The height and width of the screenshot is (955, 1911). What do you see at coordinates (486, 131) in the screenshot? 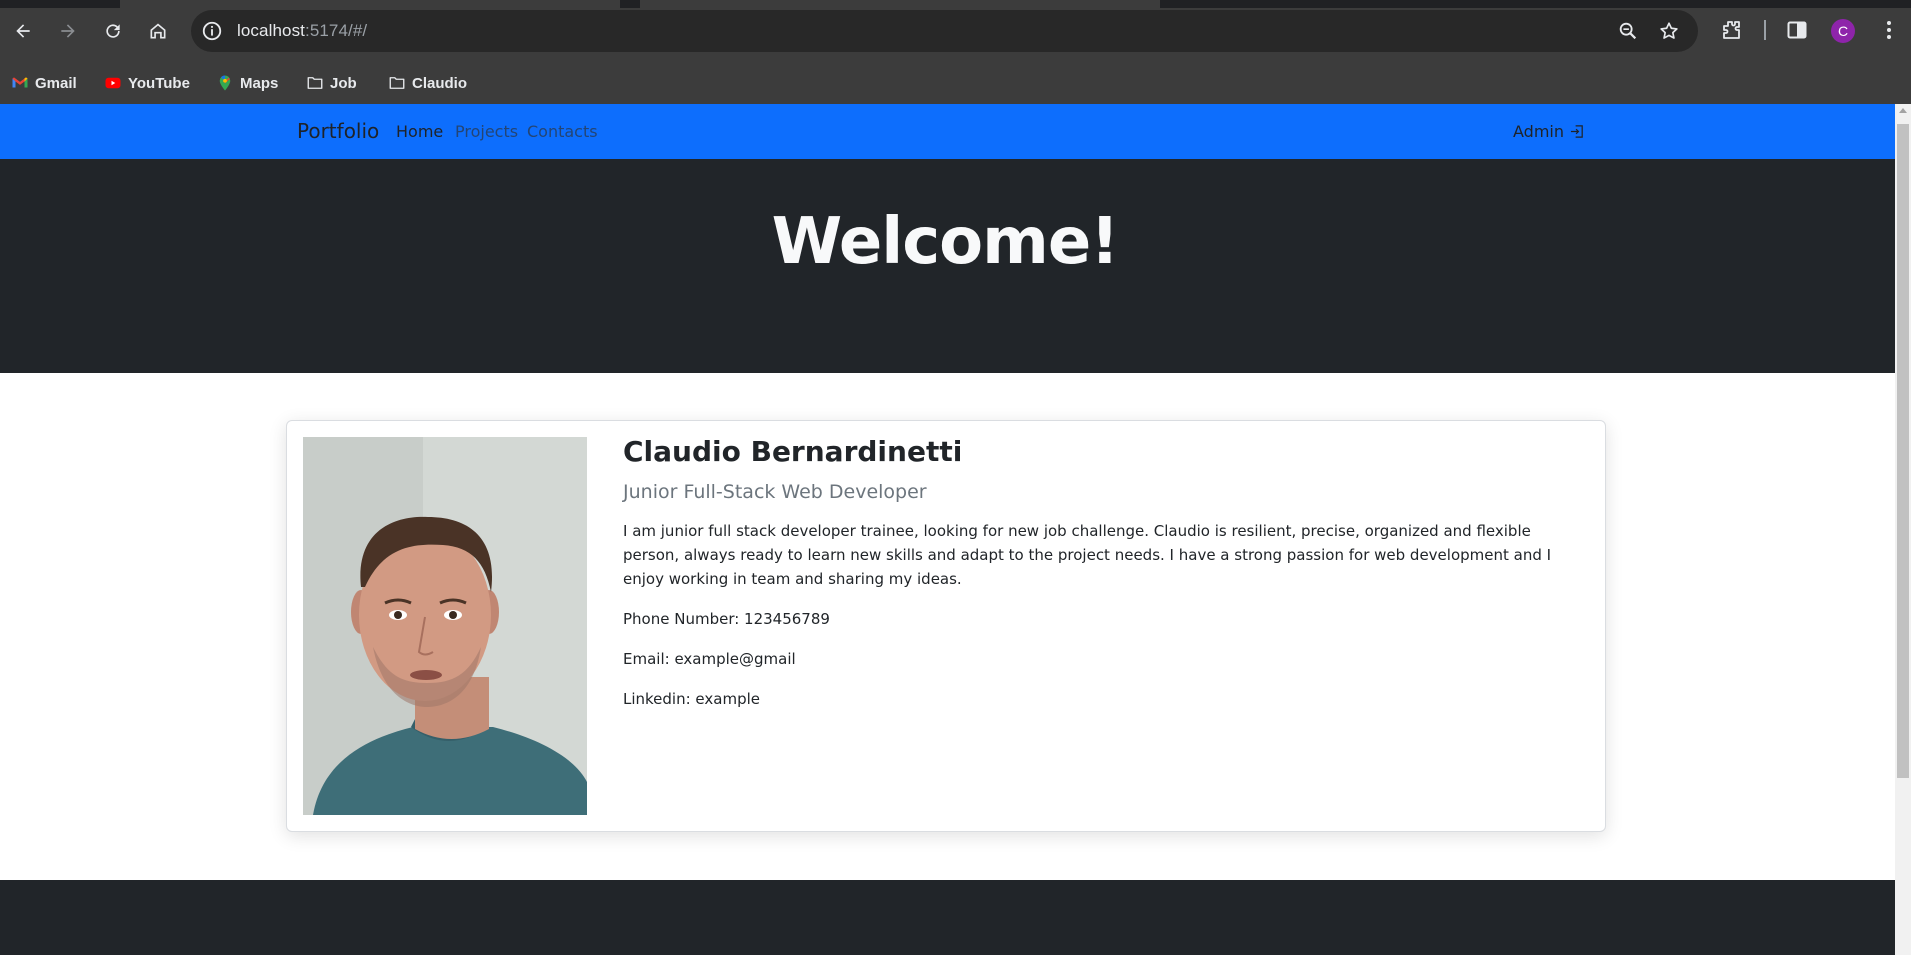
I see `nav-link-projects: Projects` at bounding box center [486, 131].